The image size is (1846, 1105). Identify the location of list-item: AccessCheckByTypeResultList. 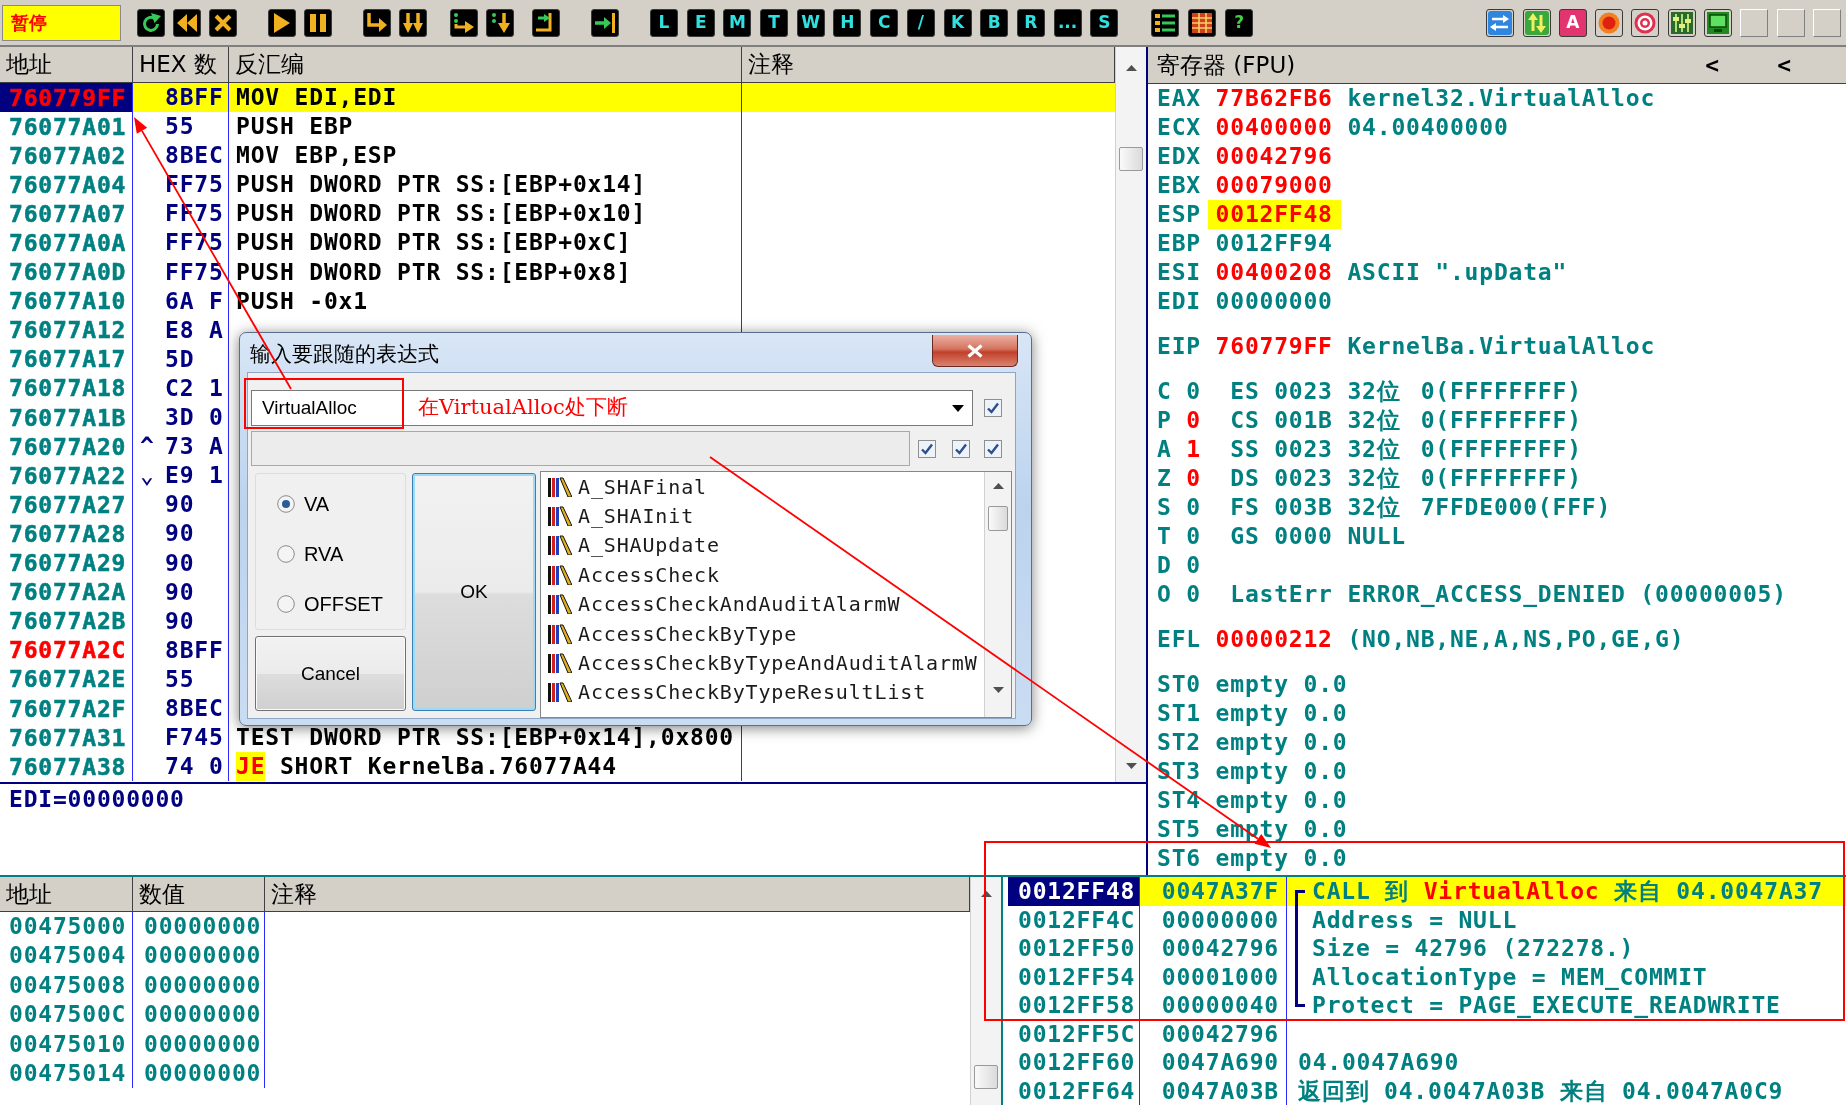
(762, 692).